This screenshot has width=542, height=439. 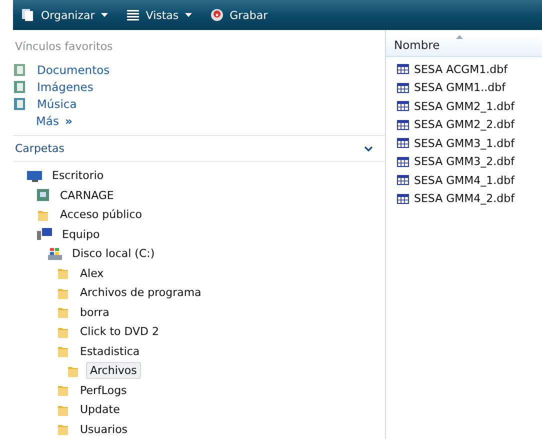 What do you see at coordinates (92, 273) in the screenshot?
I see `folder-tree-item: Alex` at bounding box center [92, 273].